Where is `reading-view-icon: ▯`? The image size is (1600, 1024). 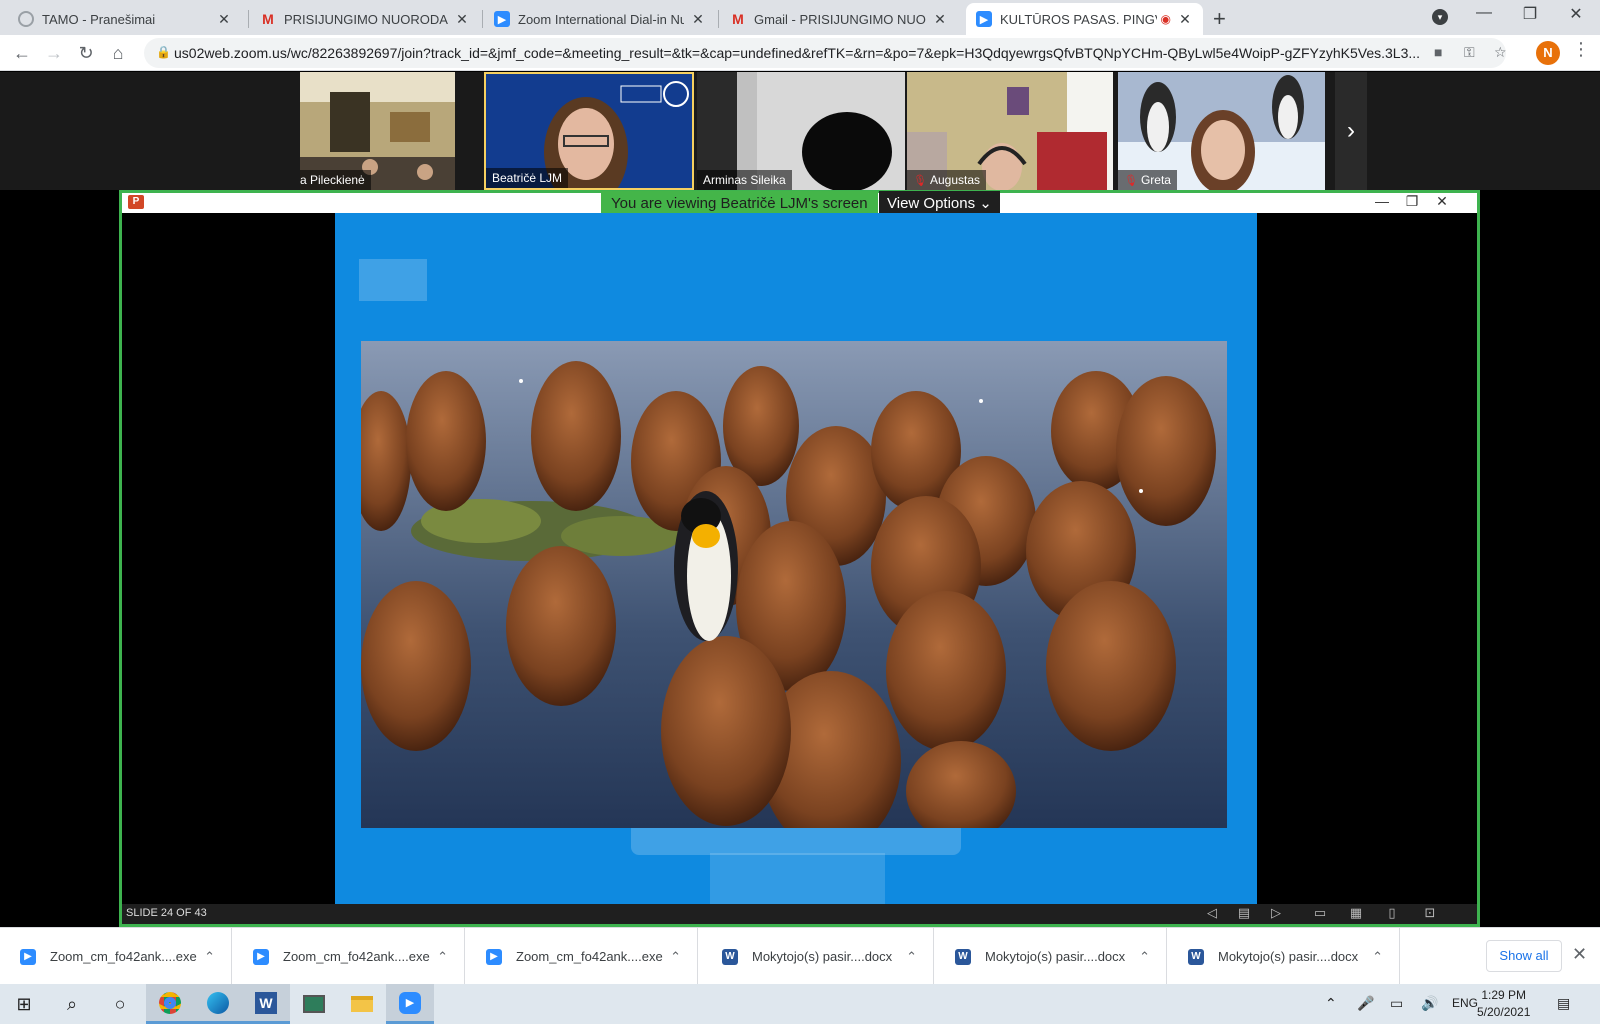 reading-view-icon: ▯ is located at coordinates (1392, 913).